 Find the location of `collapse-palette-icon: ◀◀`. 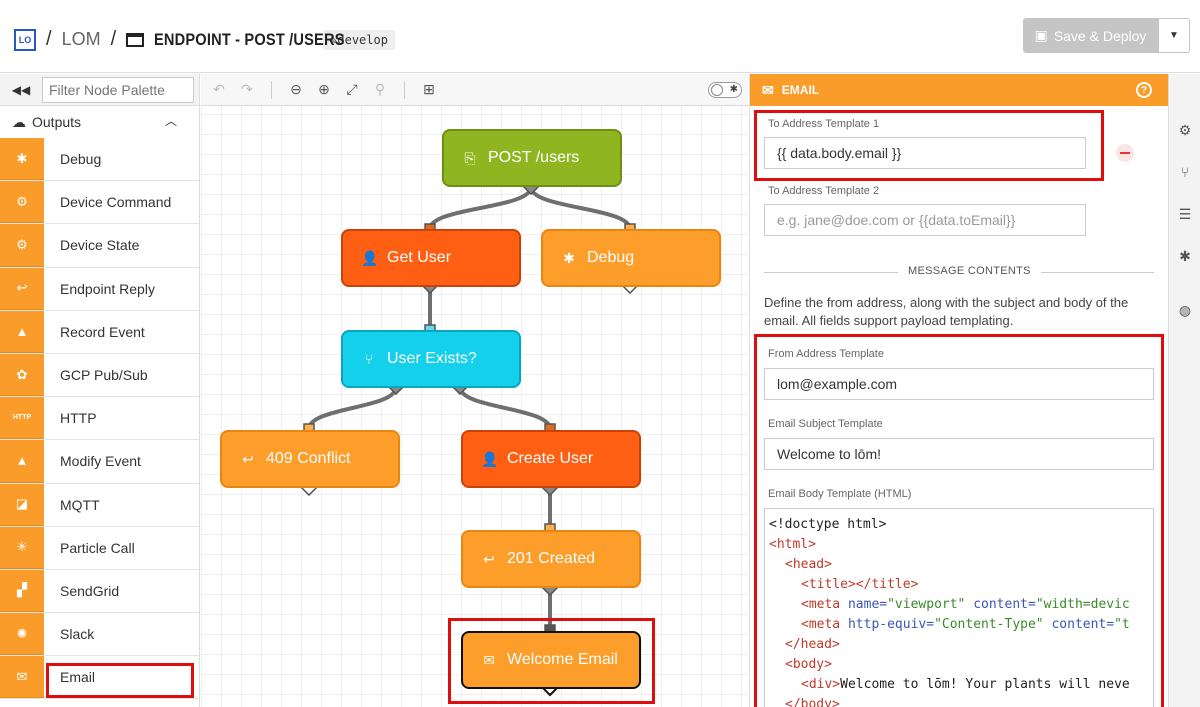

collapse-palette-icon: ◀◀ is located at coordinates (21, 90).